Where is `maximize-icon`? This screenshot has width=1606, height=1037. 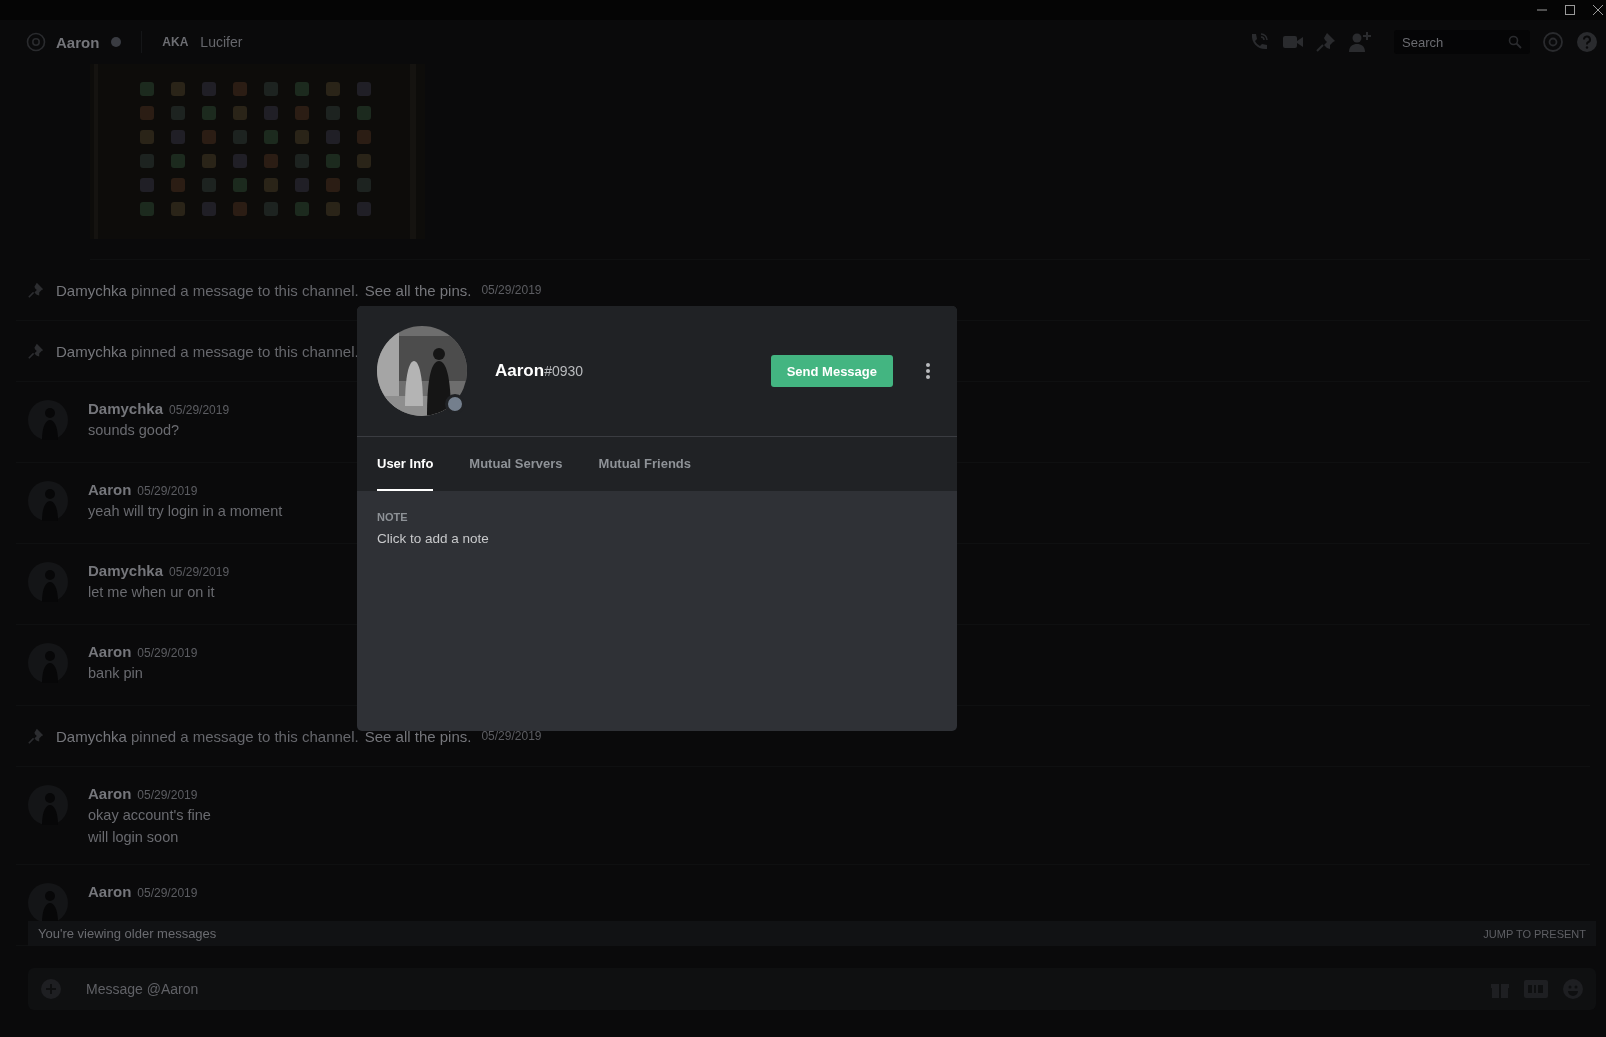 maximize-icon is located at coordinates (1570, 10).